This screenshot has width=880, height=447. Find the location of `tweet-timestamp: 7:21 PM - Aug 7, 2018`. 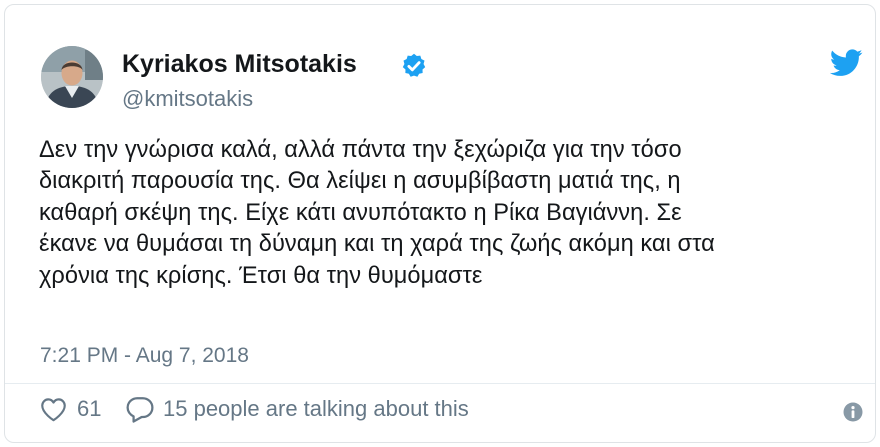

tweet-timestamp: 7:21 PM - Aug 7, 2018 is located at coordinates (144, 356).